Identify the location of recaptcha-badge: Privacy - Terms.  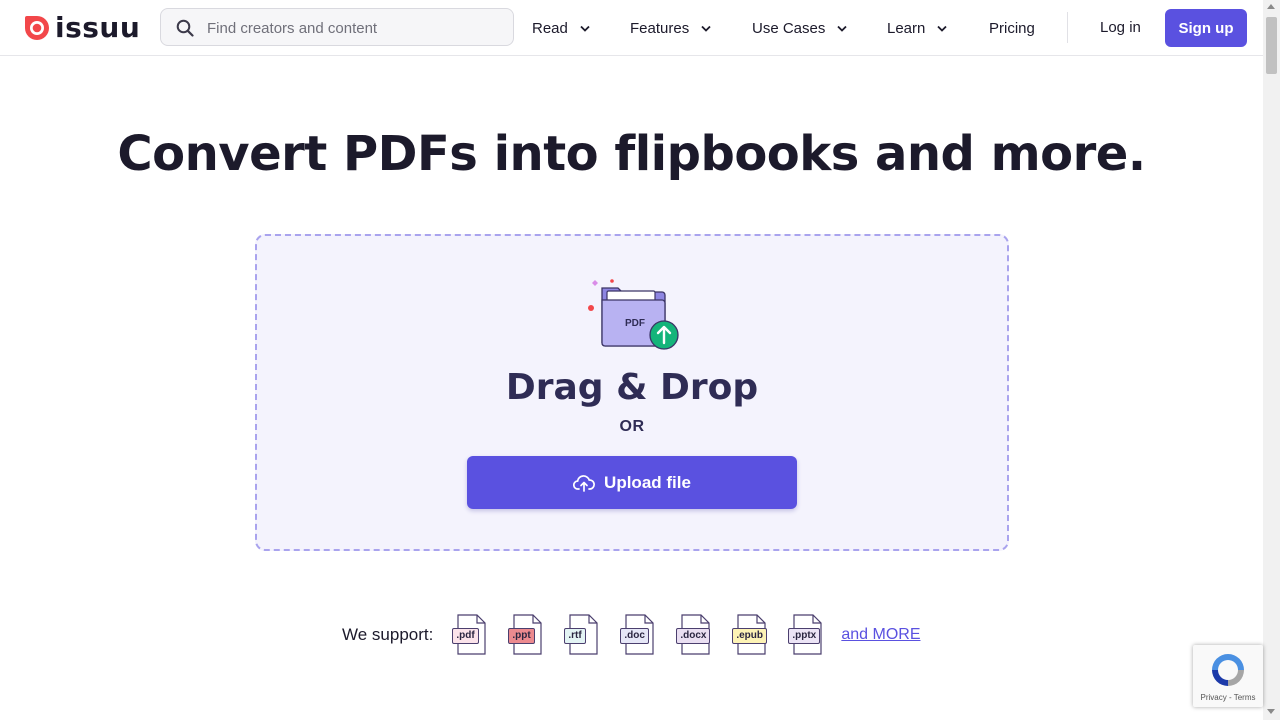
(1228, 676).